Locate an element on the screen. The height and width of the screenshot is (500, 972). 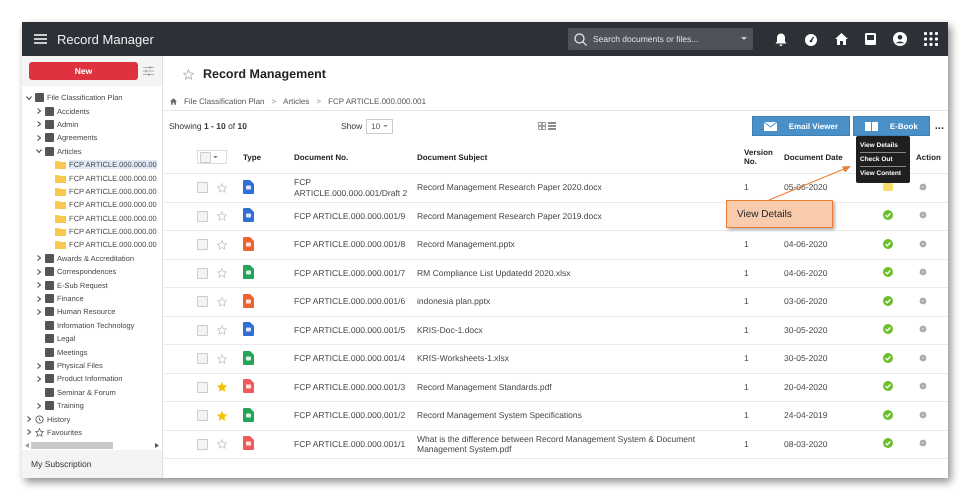
user-icon is located at coordinates (900, 39).